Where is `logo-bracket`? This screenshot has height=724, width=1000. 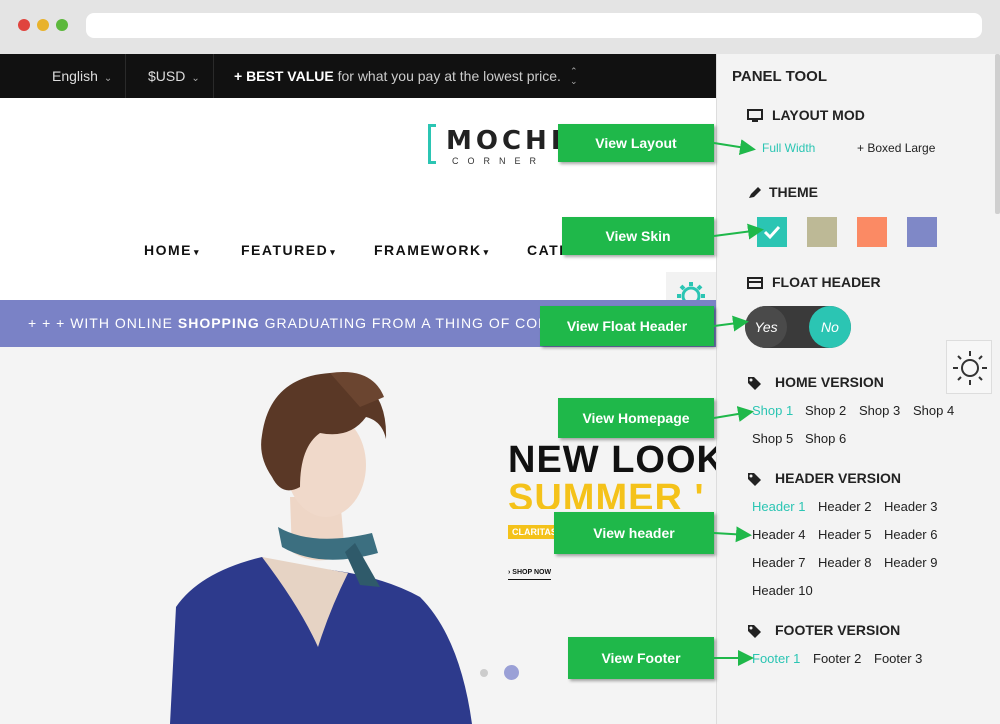
logo-bracket is located at coordinates (432, 144).